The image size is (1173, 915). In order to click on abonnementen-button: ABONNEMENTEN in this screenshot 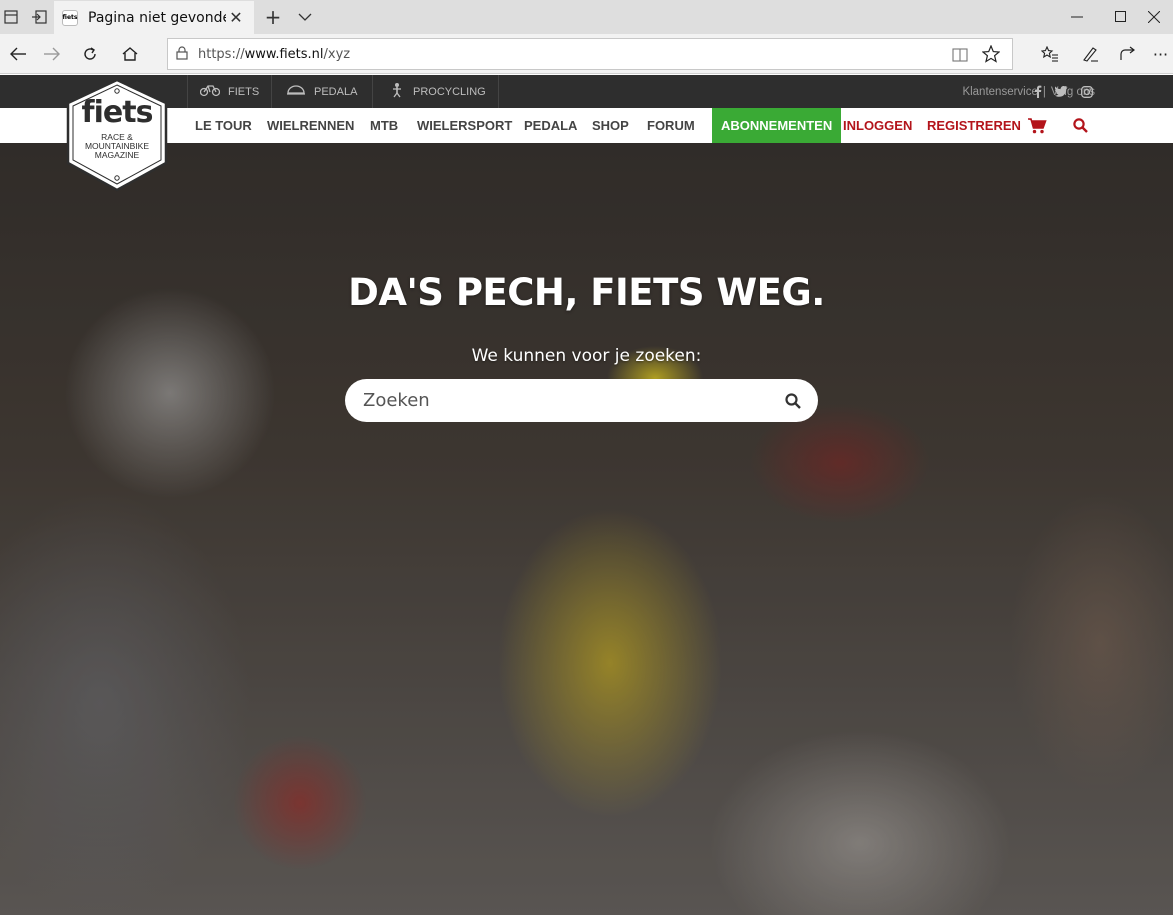, I will do `click(777, 125)`.